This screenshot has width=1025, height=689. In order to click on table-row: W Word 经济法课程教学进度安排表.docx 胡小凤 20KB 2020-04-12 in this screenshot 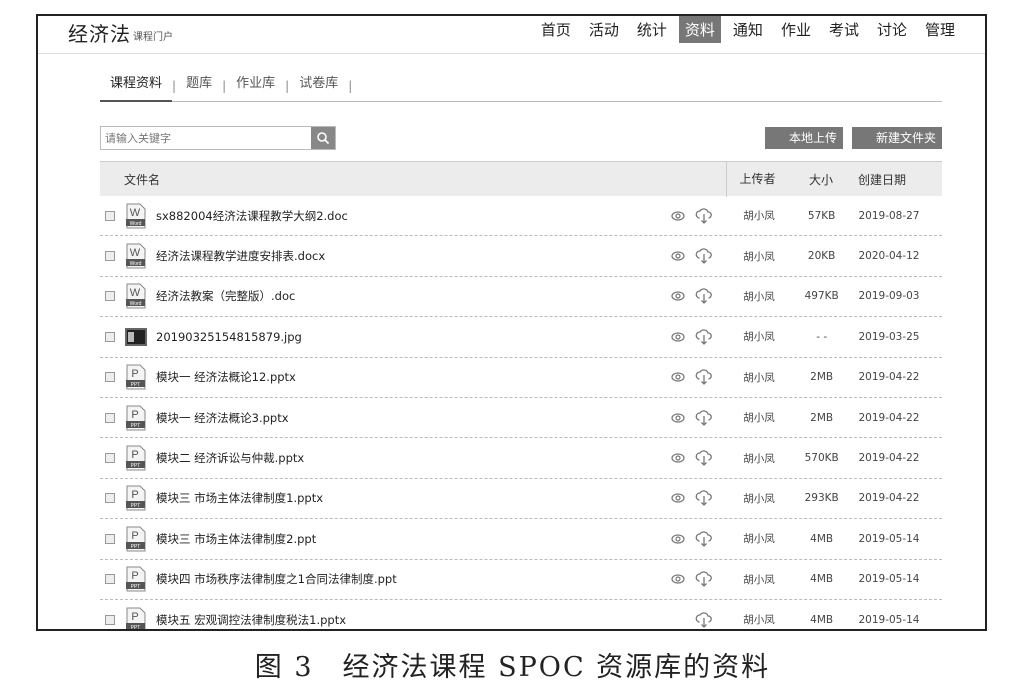, I will do `click(521, 256)`.